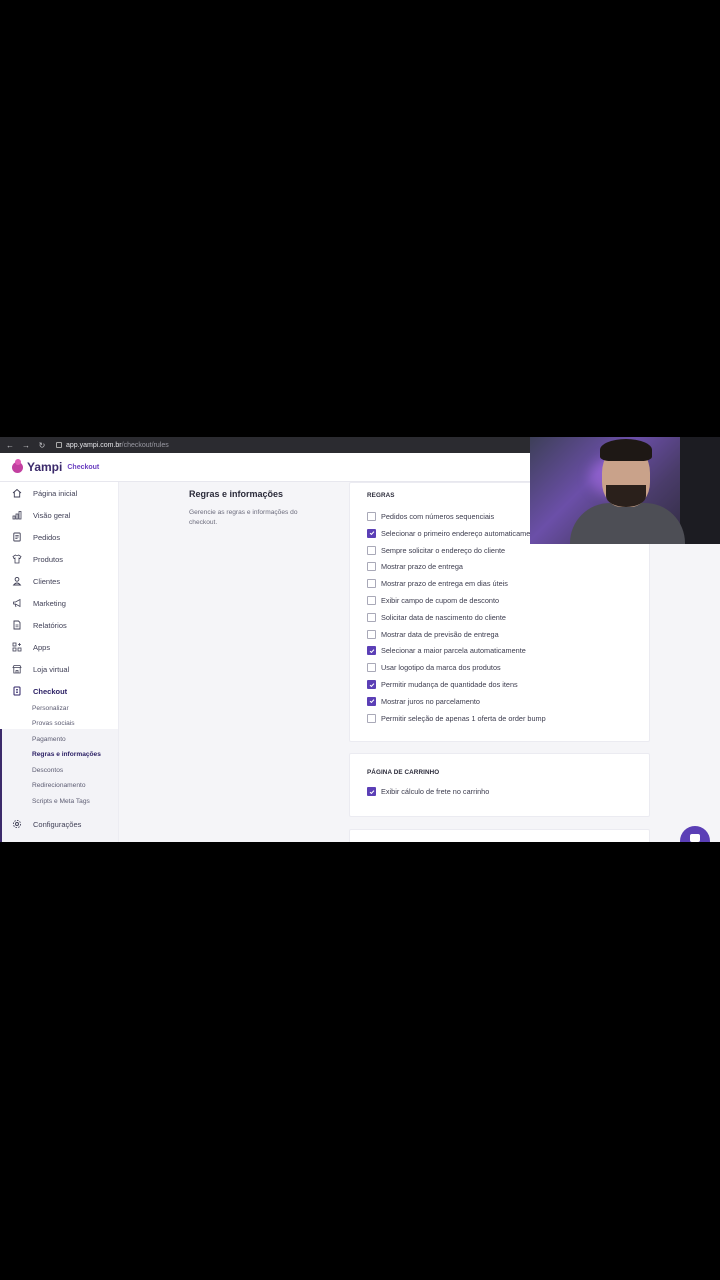  What do you see at coordinates (695, 838) in the screenshot?
I see `chat-icon` at bounding box center [695, 838].